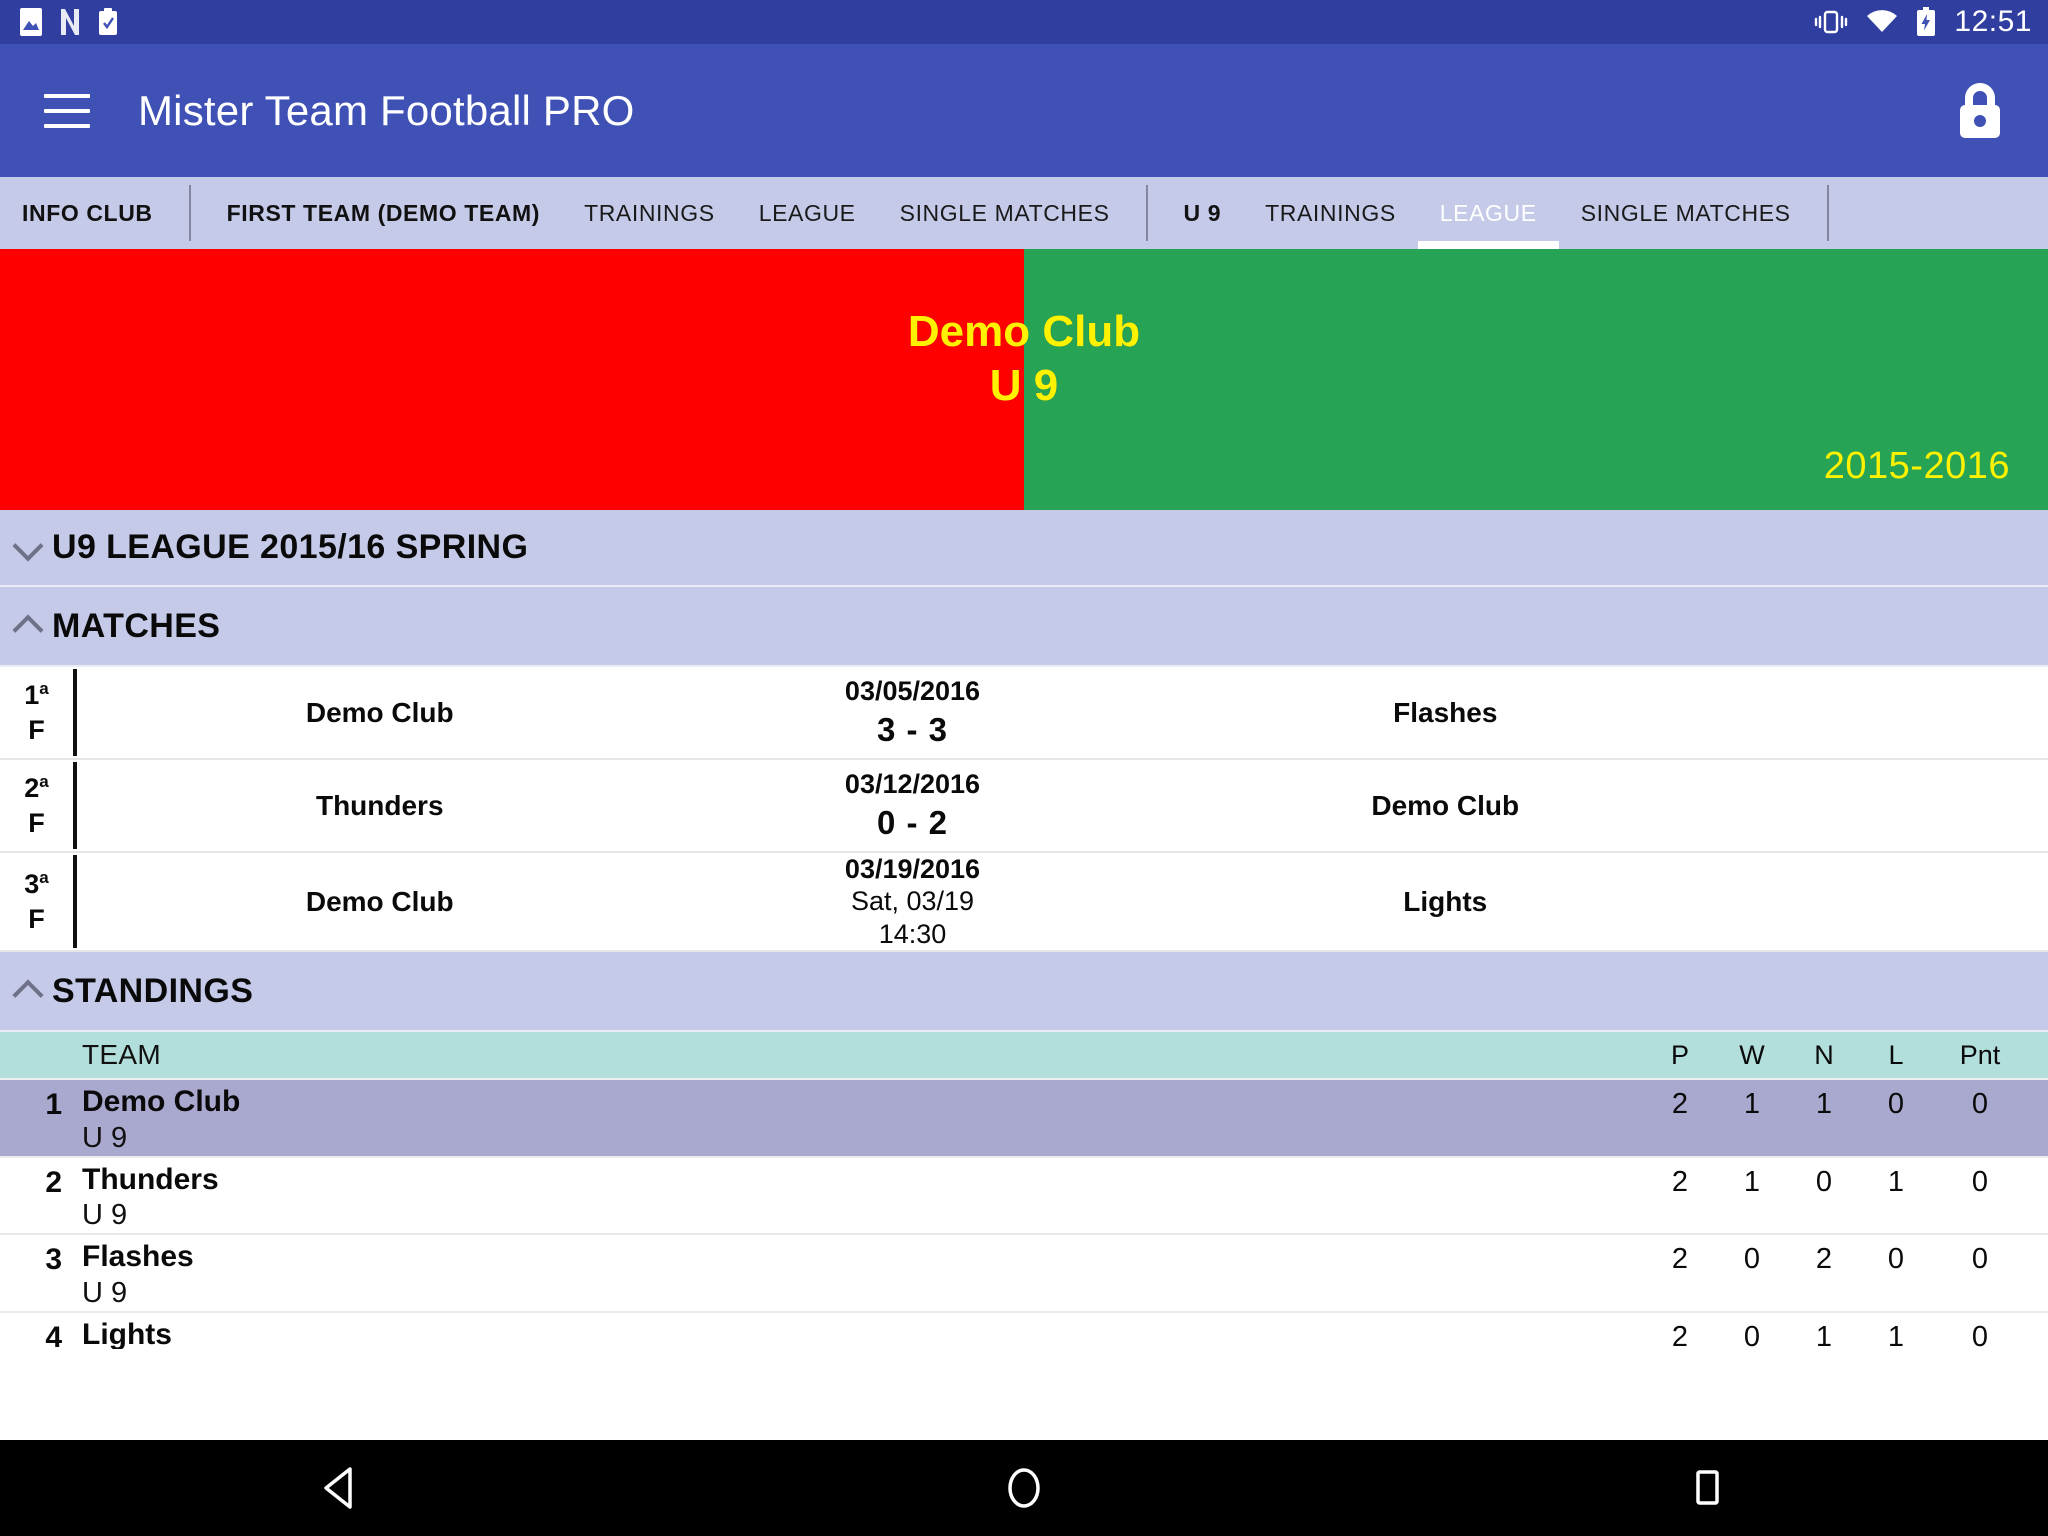 The width and height of the screenshot is (2048, 1536). I want to click on standings-w: 0, so click(1752, 1335).